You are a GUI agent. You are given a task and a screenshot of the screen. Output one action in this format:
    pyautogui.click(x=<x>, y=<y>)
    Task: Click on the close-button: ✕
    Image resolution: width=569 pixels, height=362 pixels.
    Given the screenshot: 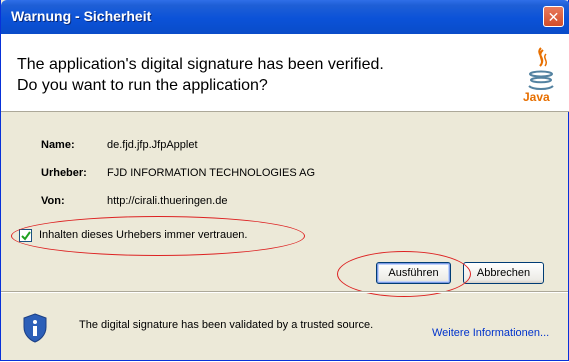 What is the action you would take?
    pyautogui.click(x=553, y=16)
    